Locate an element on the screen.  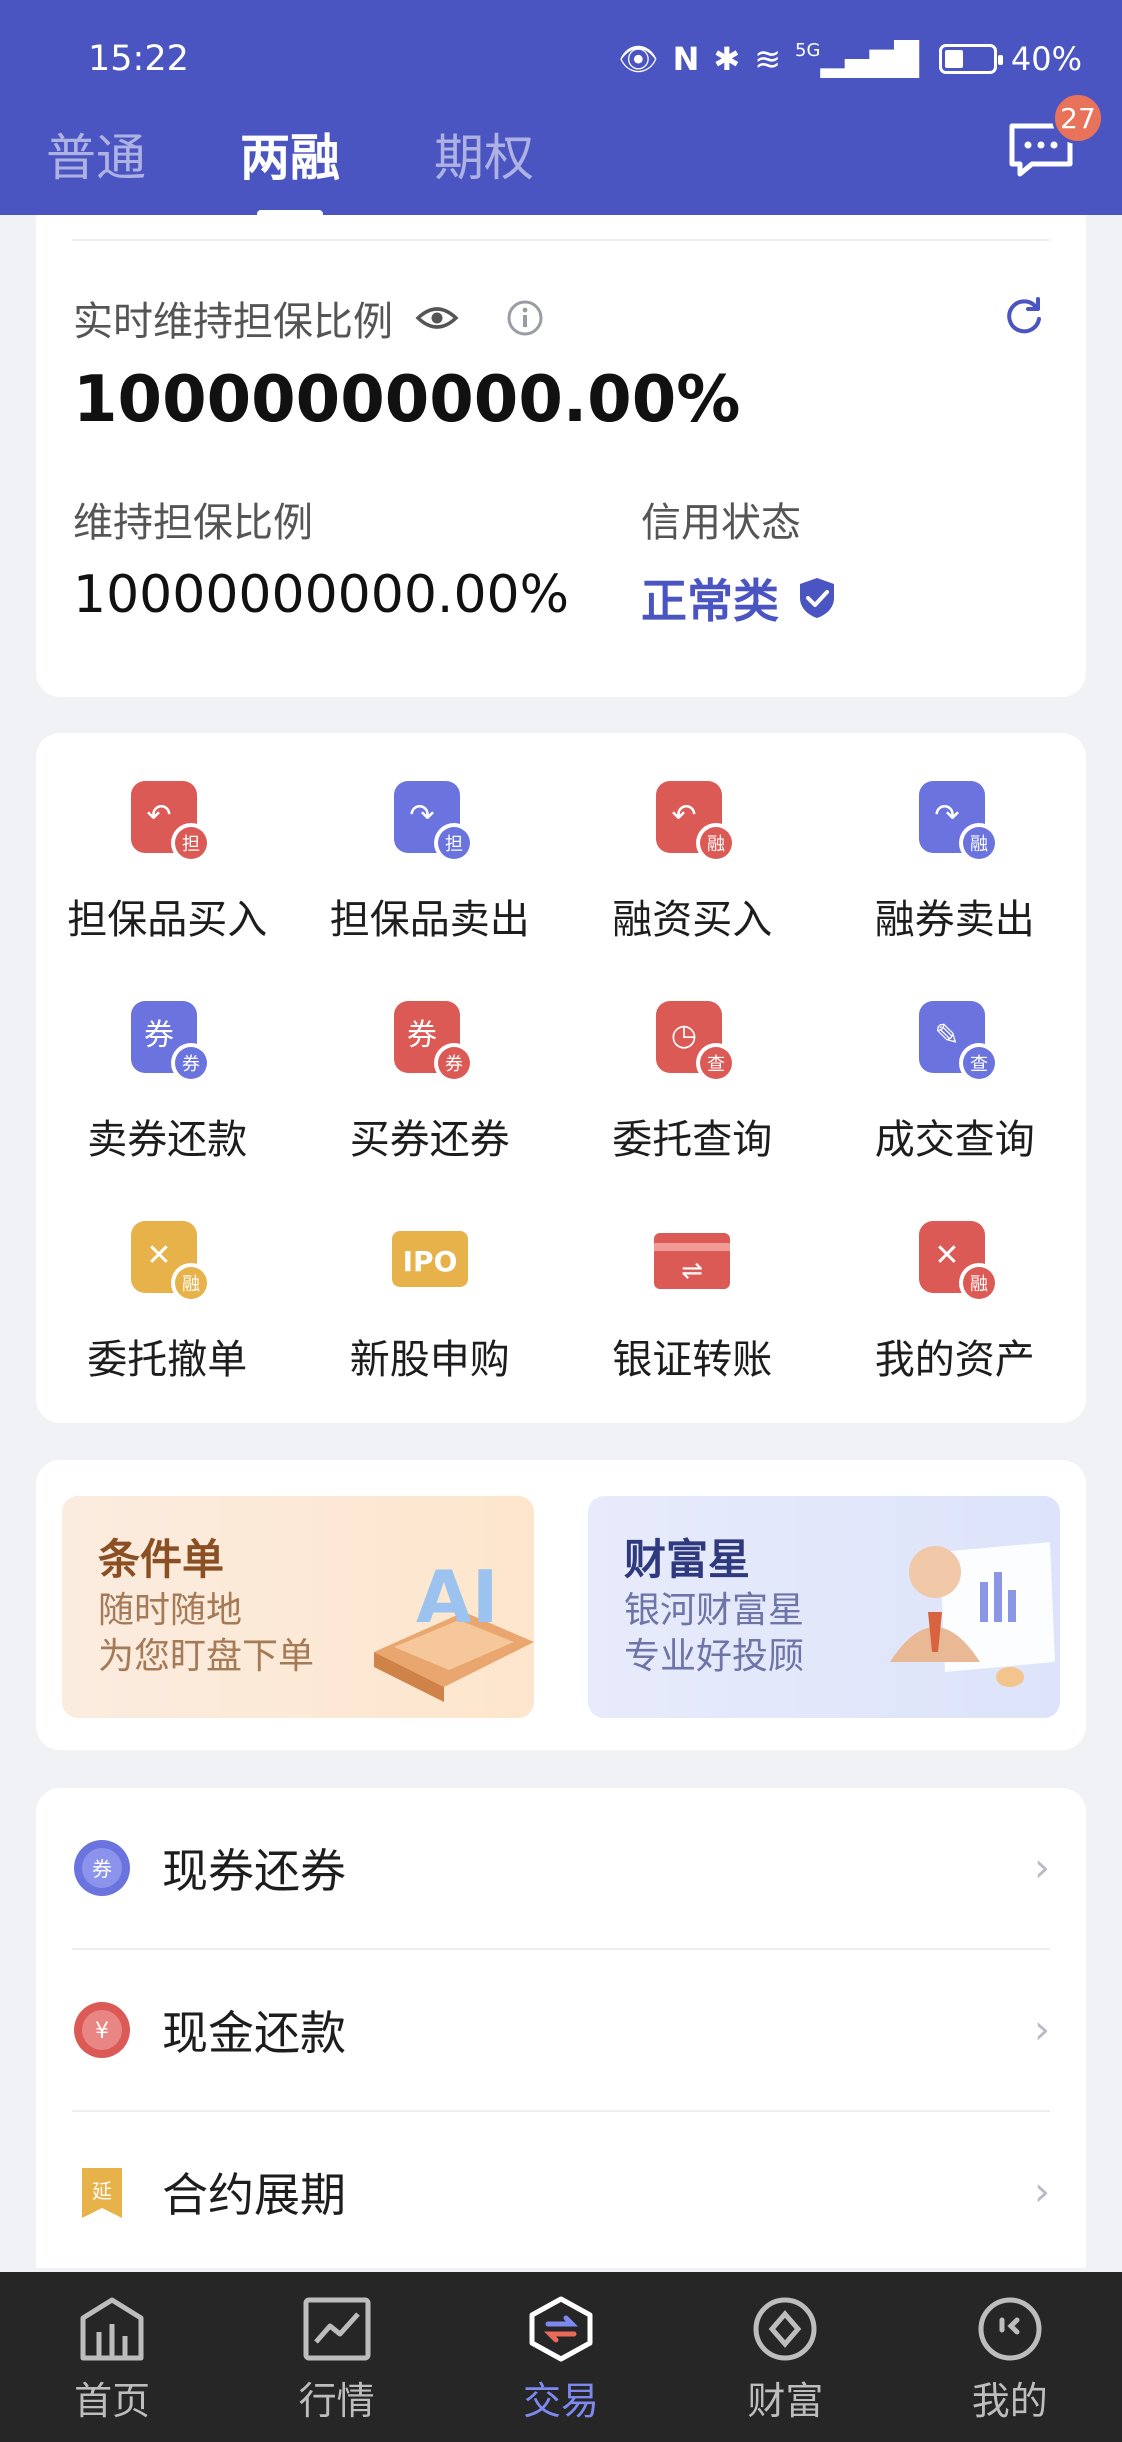
info-icon is located at coordinates (525, 318).